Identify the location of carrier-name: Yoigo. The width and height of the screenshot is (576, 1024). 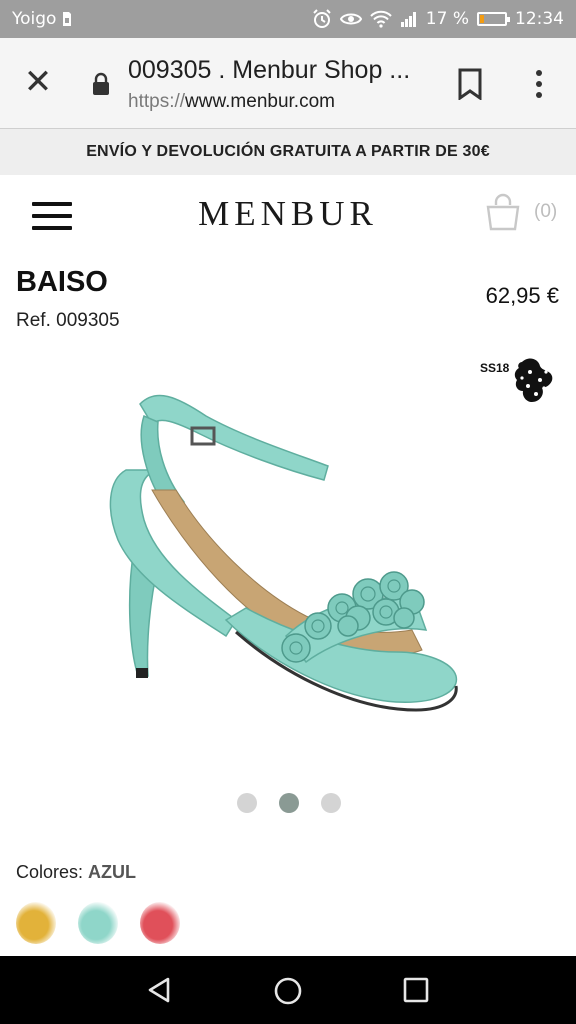
(34, 19).